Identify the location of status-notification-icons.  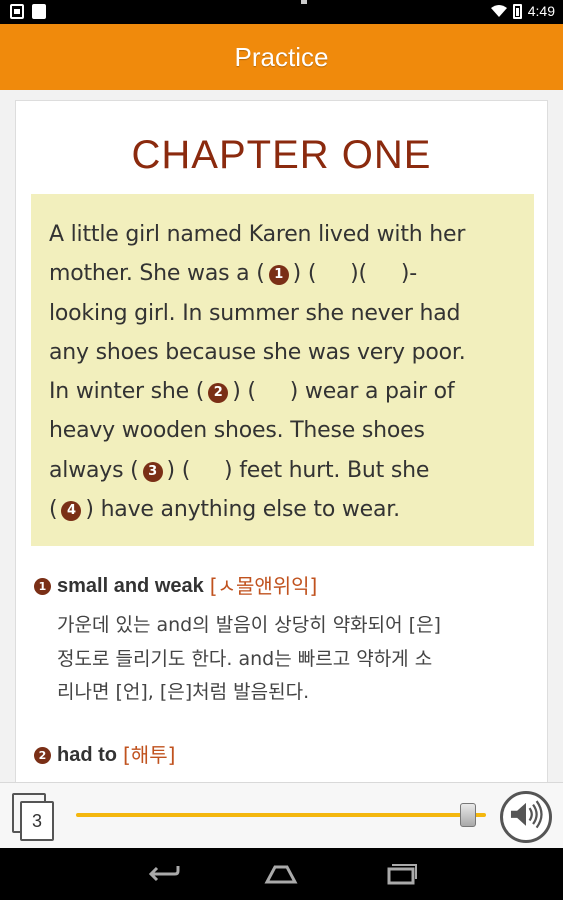
(28, 11).